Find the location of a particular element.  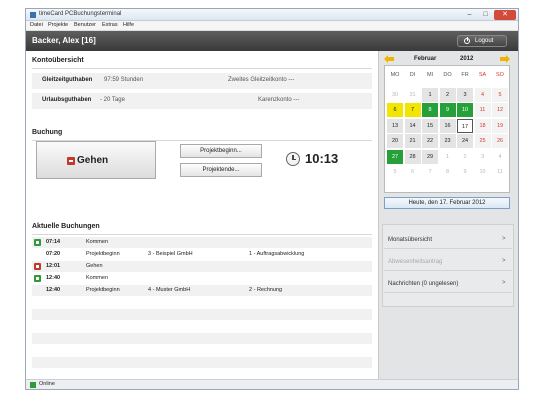

calendar-day: 27 is located at coordinates (395, 156).